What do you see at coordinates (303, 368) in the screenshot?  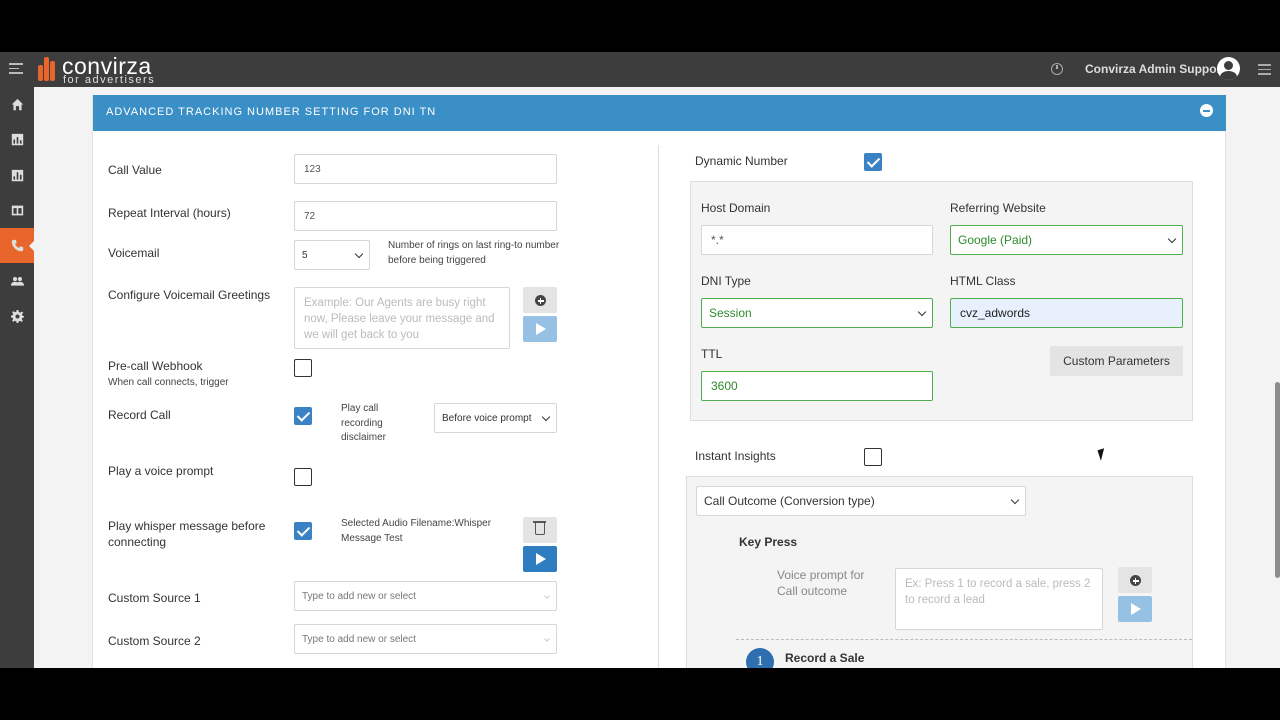 I see `precall-webhook-checkbox` at bounding box center [303, 368].